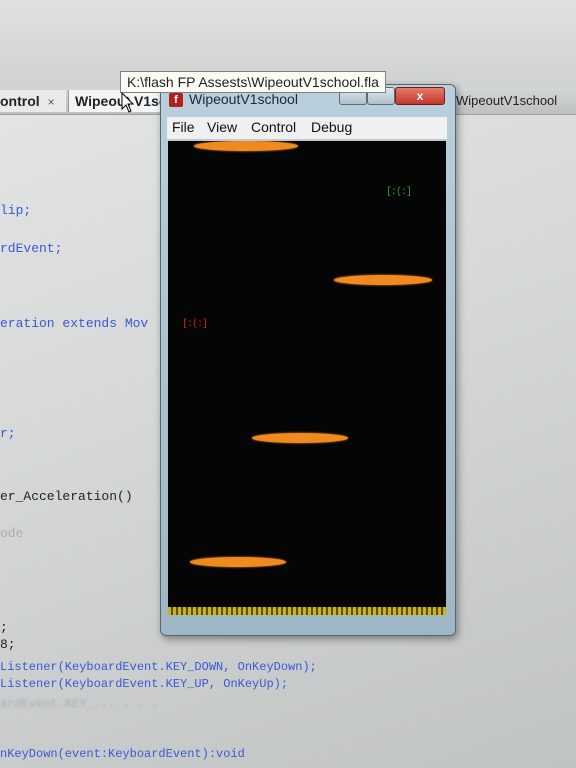 This screenshot has height=768, width=576. What do you see at coordinates (16, 210) in the screenshot?
I see `code-line: lip;` at bounding box center [16, 210].